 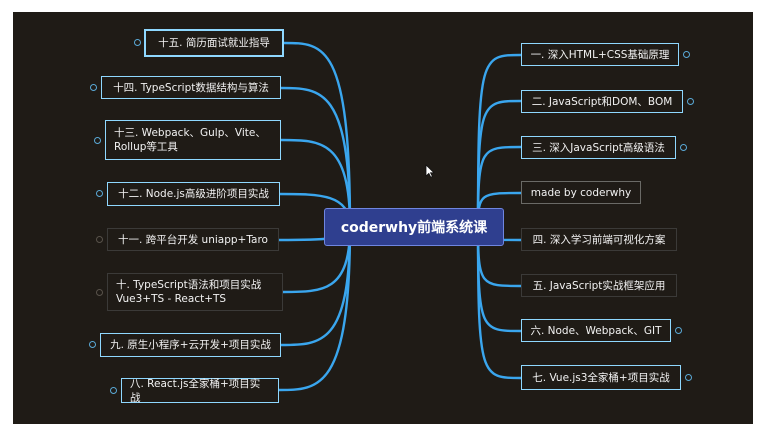 I want to click on node-javascript-advanced: 三. 深入JavaScript高级语法, so click(x=598, y=147).